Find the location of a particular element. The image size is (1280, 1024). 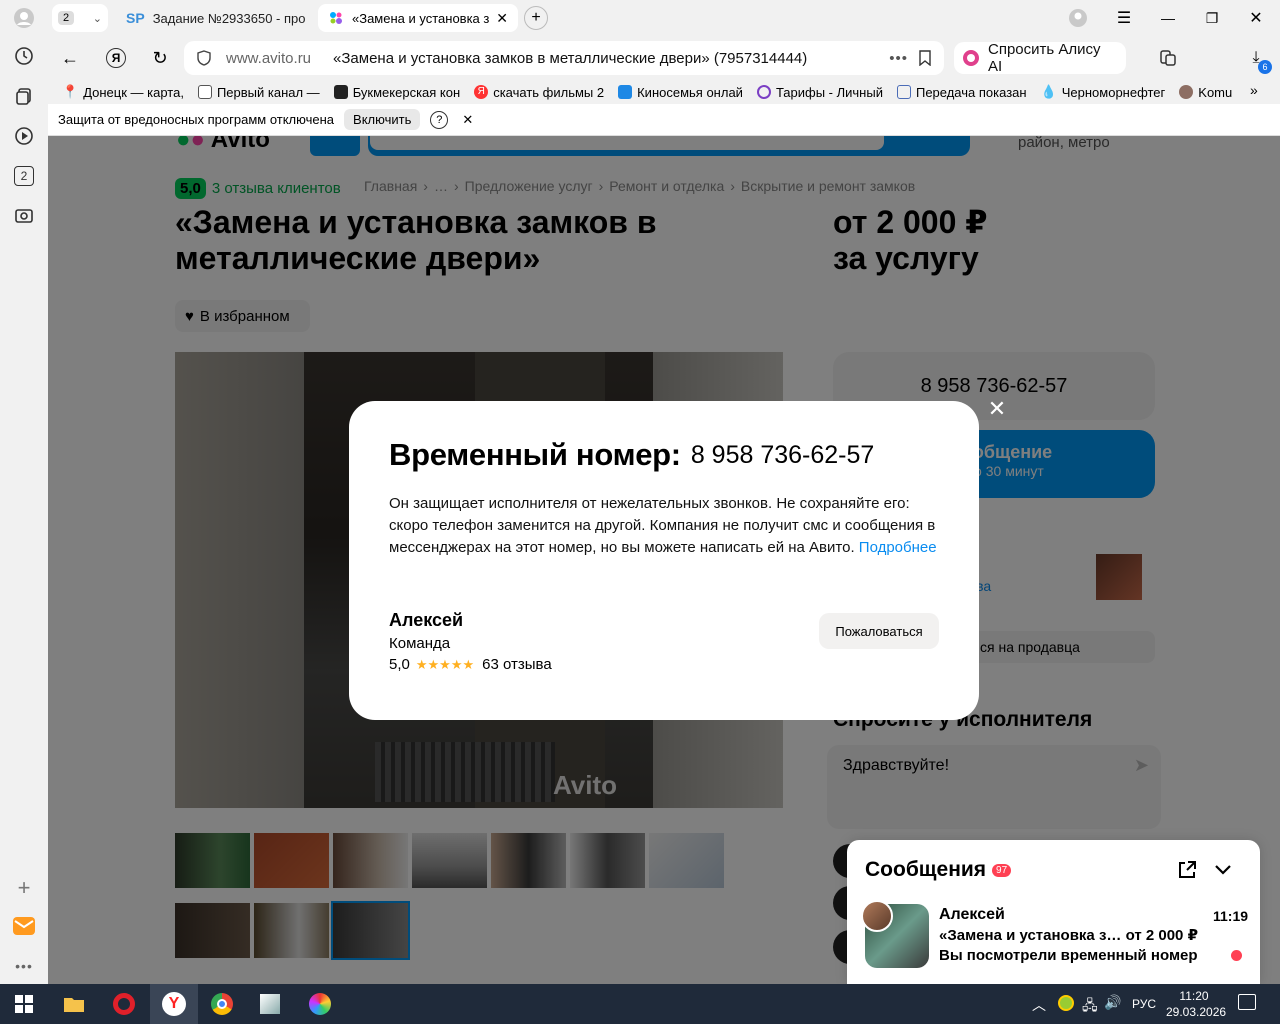

modal-phone: 8 958 736-62-57 is located at coordinates (782, 454).